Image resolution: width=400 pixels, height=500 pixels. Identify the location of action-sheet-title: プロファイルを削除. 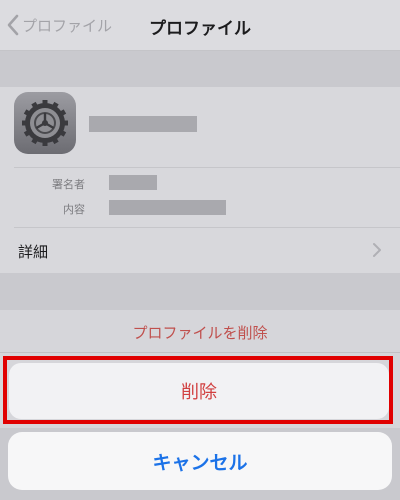
(200, 333).